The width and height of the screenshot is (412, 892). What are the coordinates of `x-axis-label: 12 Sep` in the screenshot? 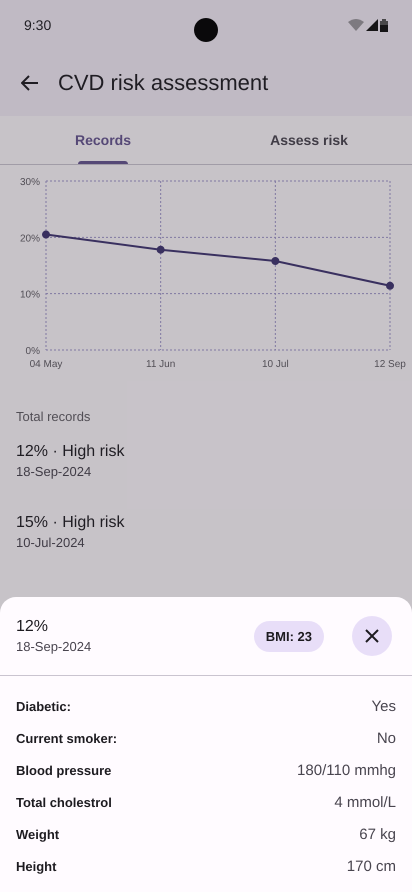 It's located at (390, 364).